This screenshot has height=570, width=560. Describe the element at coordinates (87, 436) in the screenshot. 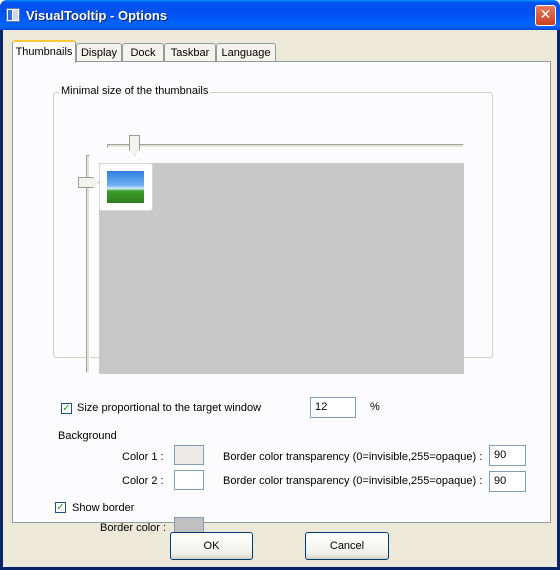

I see `background-label: Background` at that location.